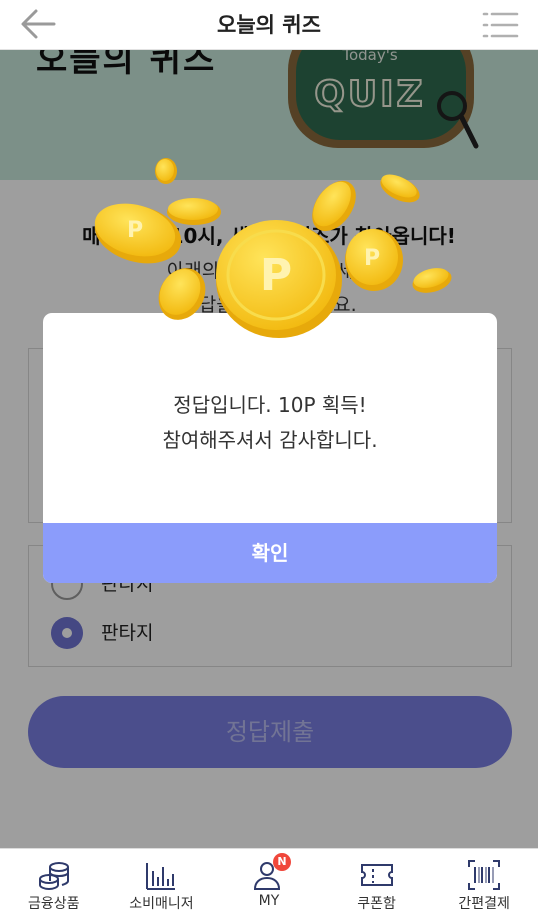 The image size is (538, 918). I want to click on nav-item-spending-manager: 소비매니저, so click(162, 883).